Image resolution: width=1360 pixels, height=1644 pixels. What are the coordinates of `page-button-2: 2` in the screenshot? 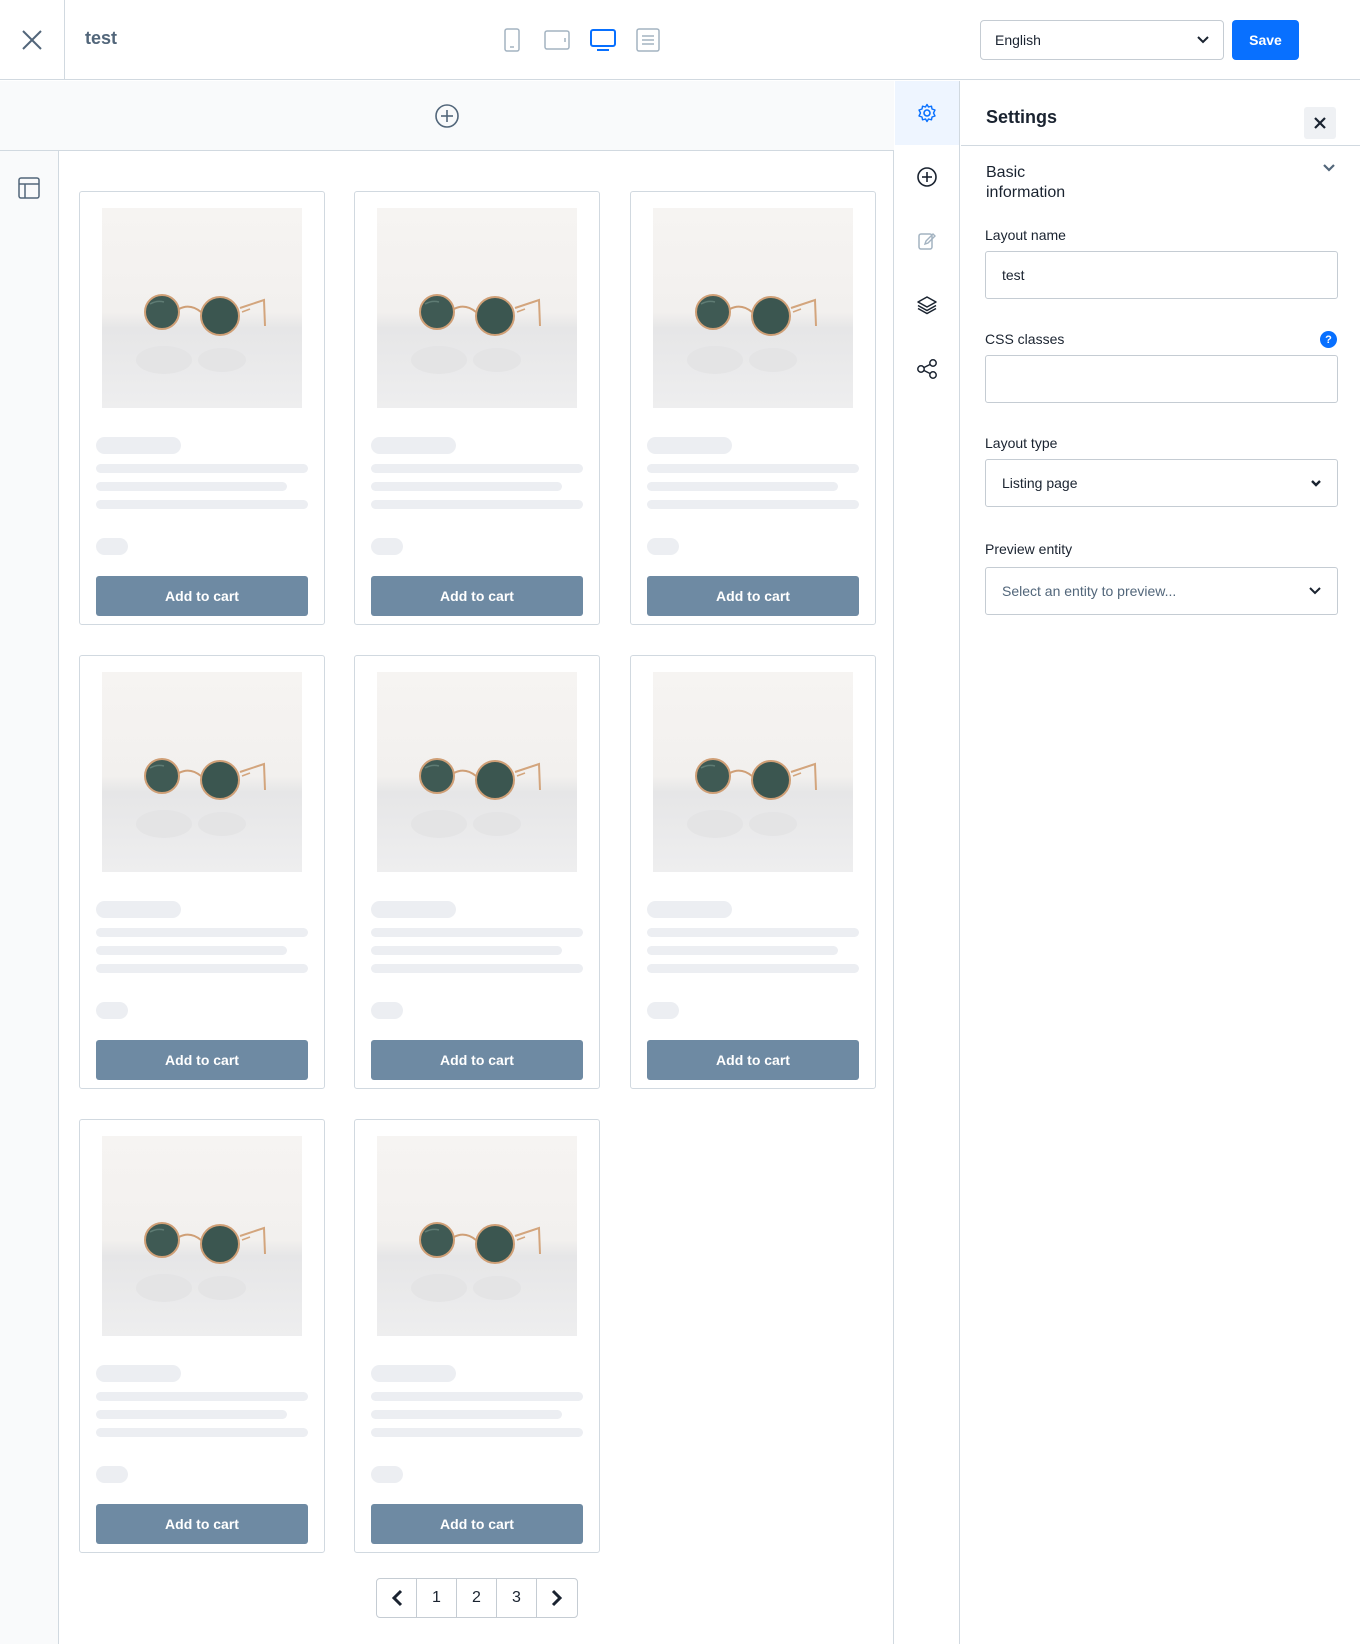 It's located at (477, 1598).